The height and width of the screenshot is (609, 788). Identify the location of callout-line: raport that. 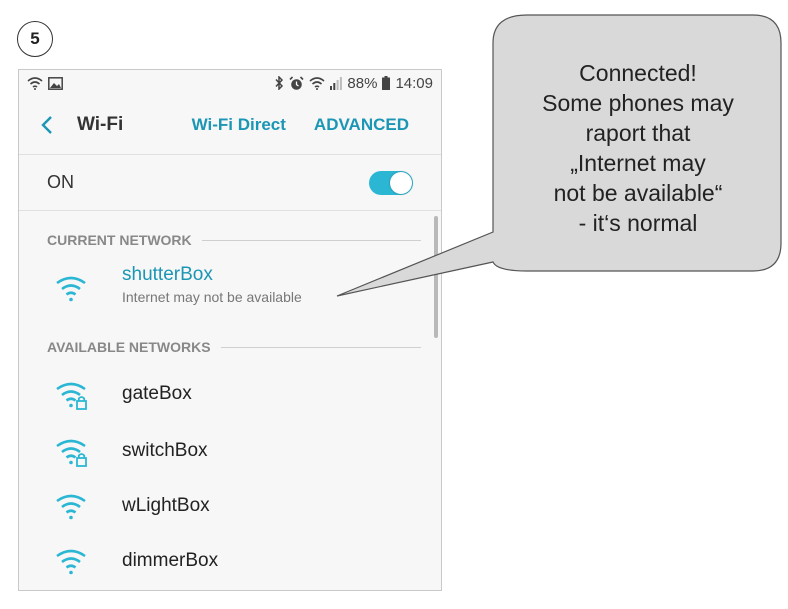
(638, 133).